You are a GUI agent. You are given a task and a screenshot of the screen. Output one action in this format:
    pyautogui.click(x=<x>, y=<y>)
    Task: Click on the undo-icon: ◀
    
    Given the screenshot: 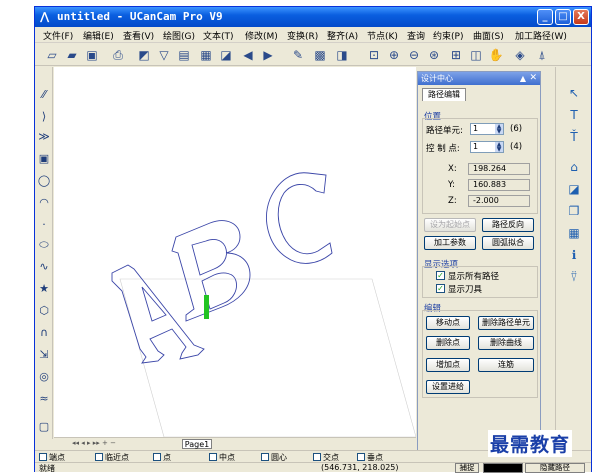 What is the action you would take?
    pyautogui.click(x=248, y=55)
    